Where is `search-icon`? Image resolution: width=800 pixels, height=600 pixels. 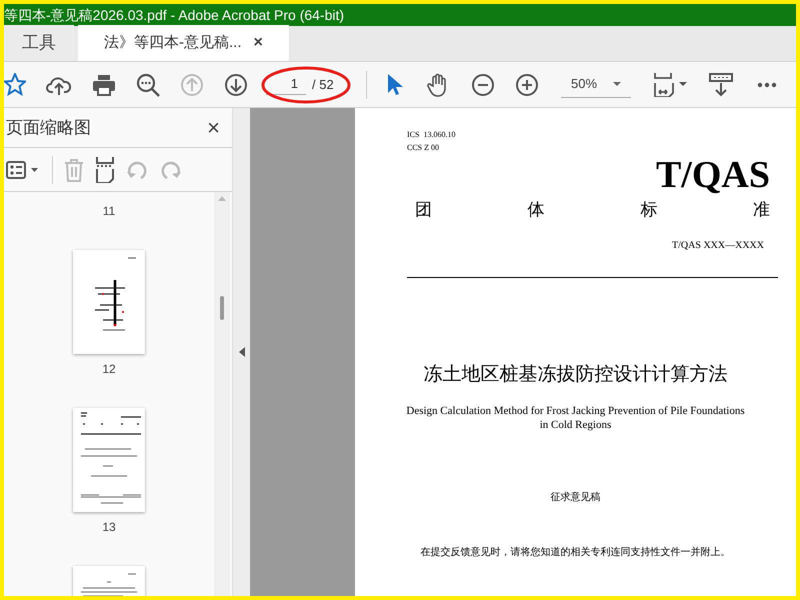
search-icon is located at coordinates (148, 84).